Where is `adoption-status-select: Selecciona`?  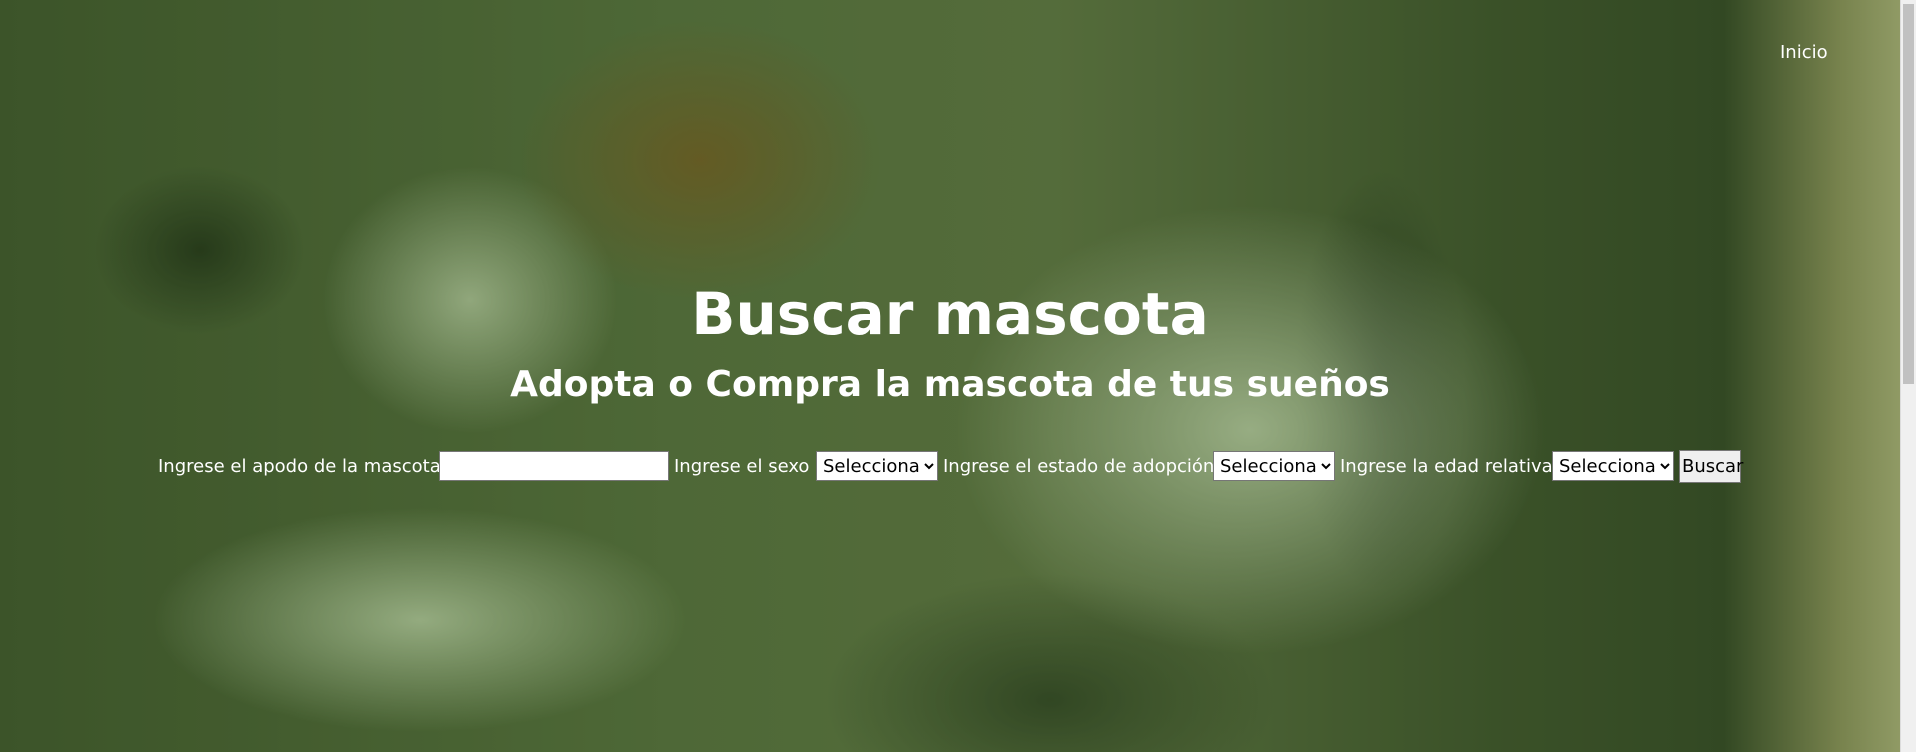 adoption-status-select: Selecciona is located at coordinates (1274, 466).